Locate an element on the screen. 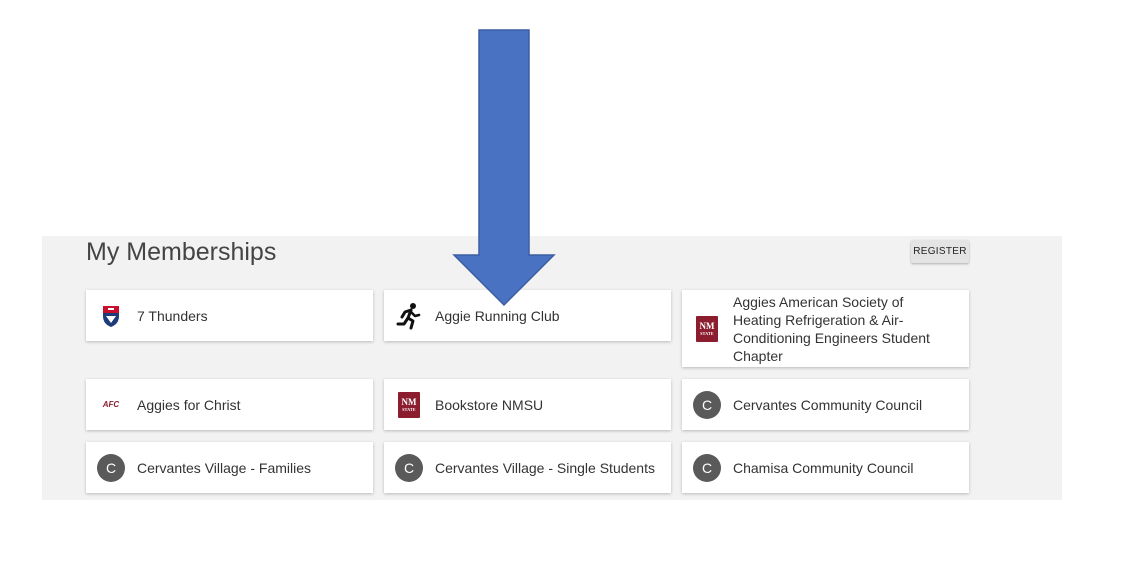 The height and width of the screenshot is (566, 1126). down-arrow-shape is located at coordinates (504, 168).